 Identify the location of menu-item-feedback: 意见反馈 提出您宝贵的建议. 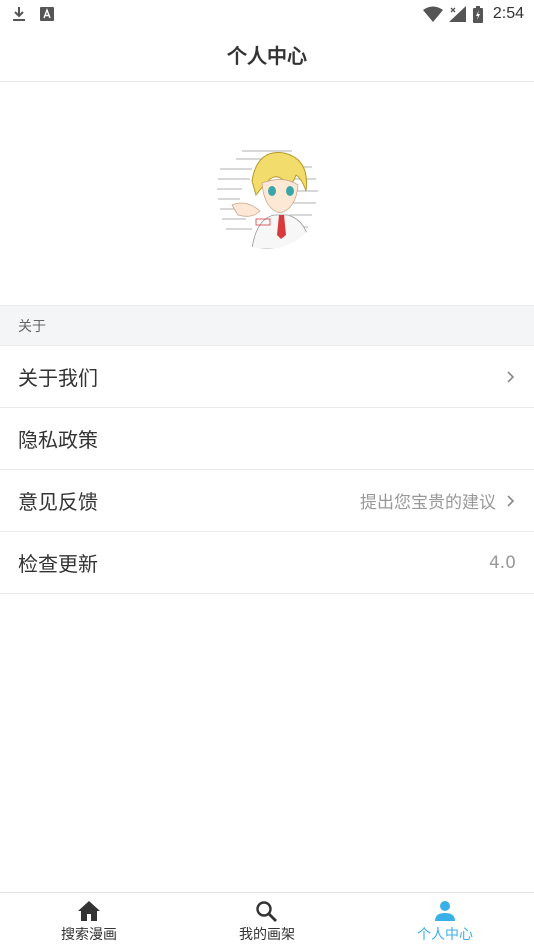
(267, 501).